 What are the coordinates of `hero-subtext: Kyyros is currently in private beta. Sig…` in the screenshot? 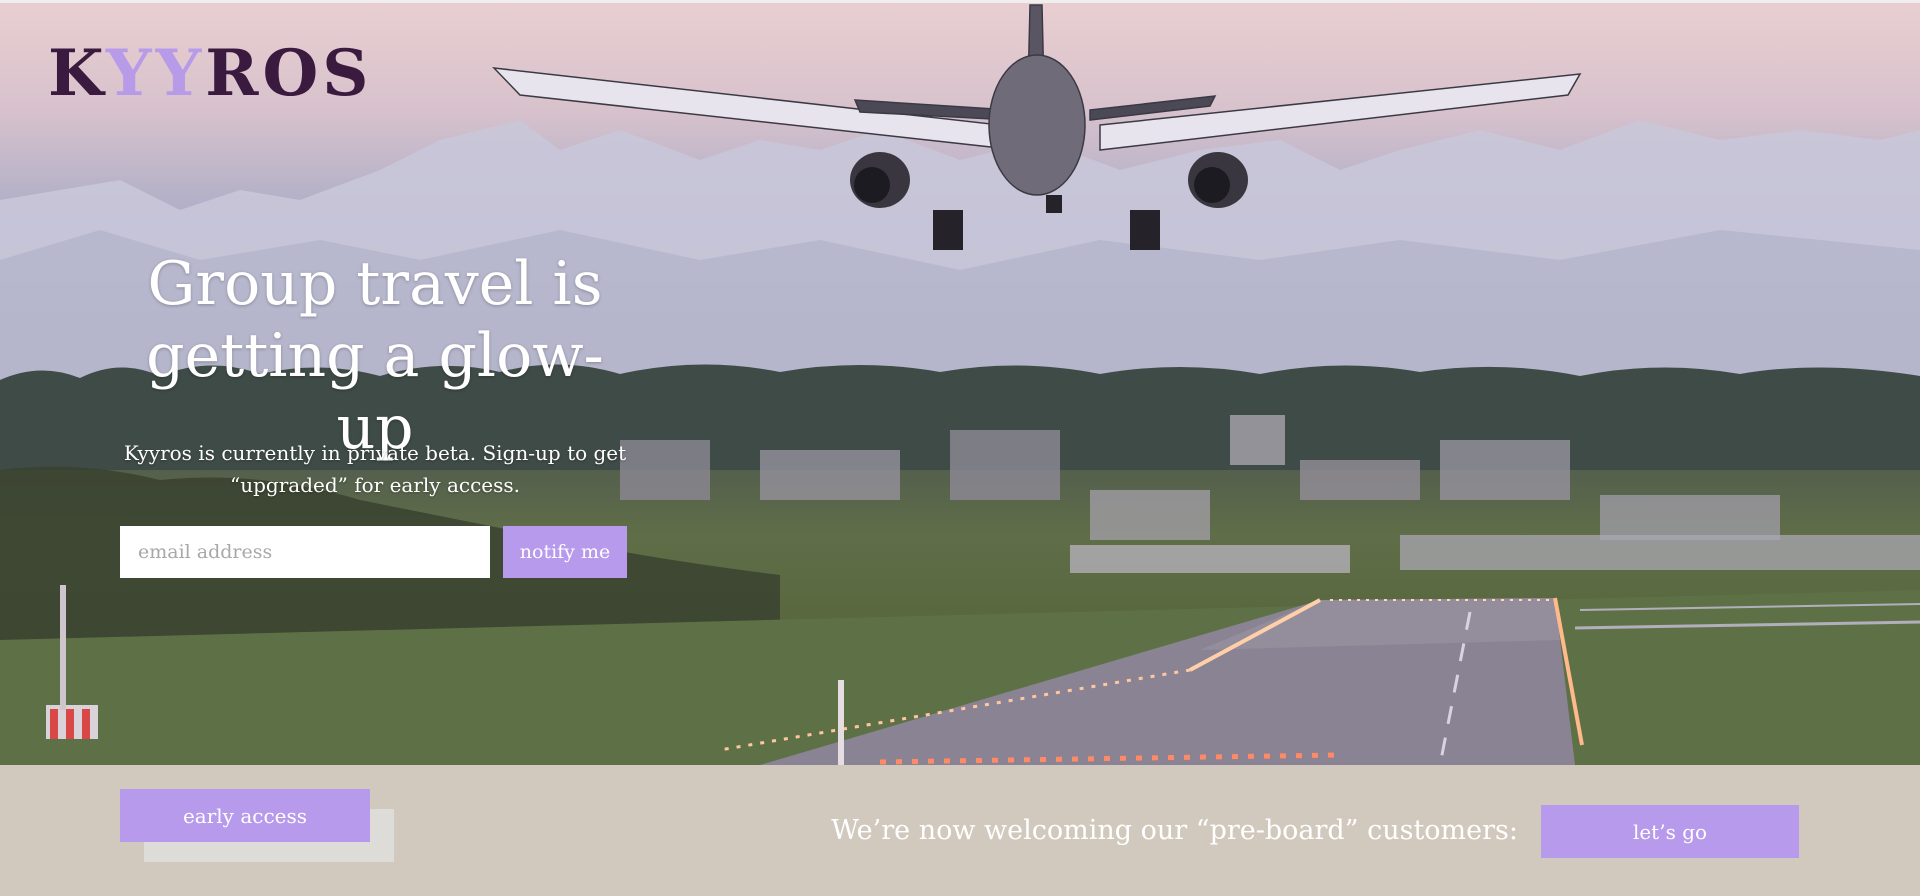 It's located at (375, 469).